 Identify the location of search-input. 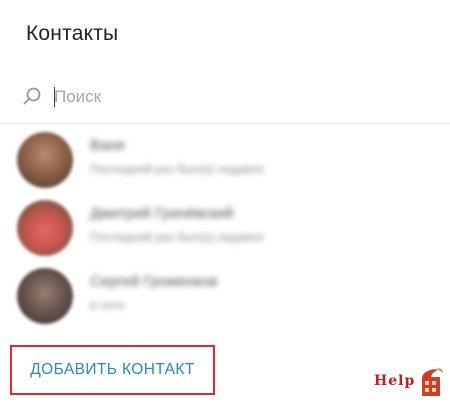
(239, 97).